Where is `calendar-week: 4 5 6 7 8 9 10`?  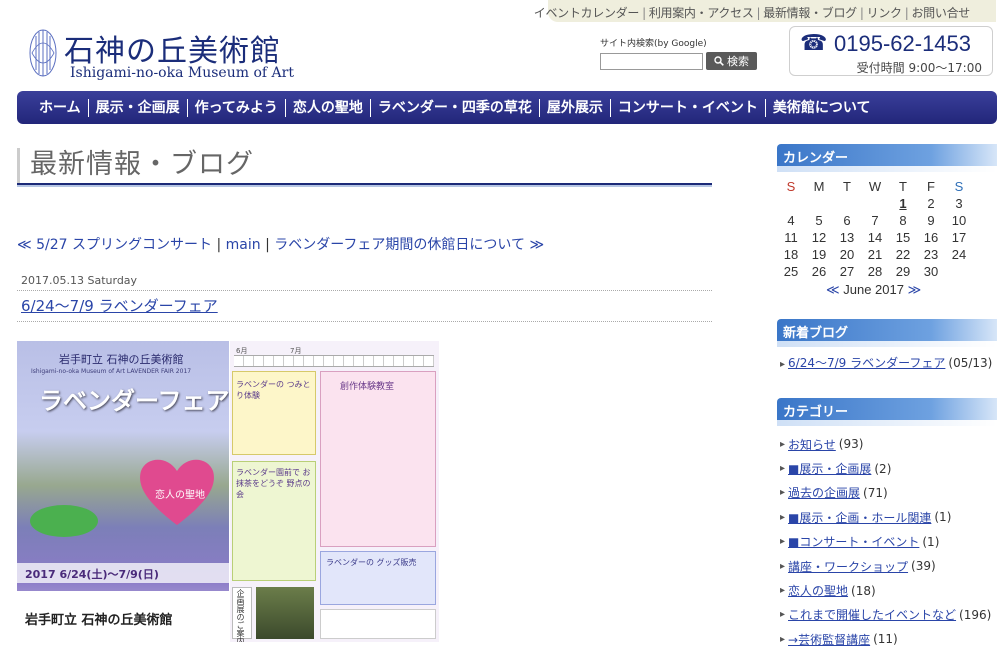 calendar-week: 4 5 6 7 8 9 10 is located at coordinates (877, 220).